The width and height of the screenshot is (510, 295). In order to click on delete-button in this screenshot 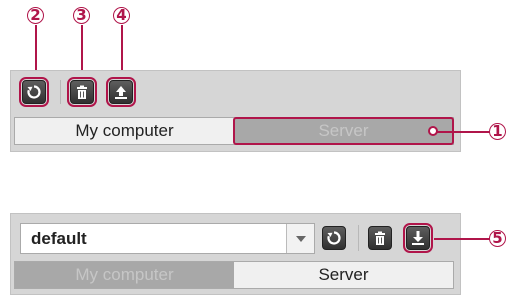, I will do `click(82, 92)`.